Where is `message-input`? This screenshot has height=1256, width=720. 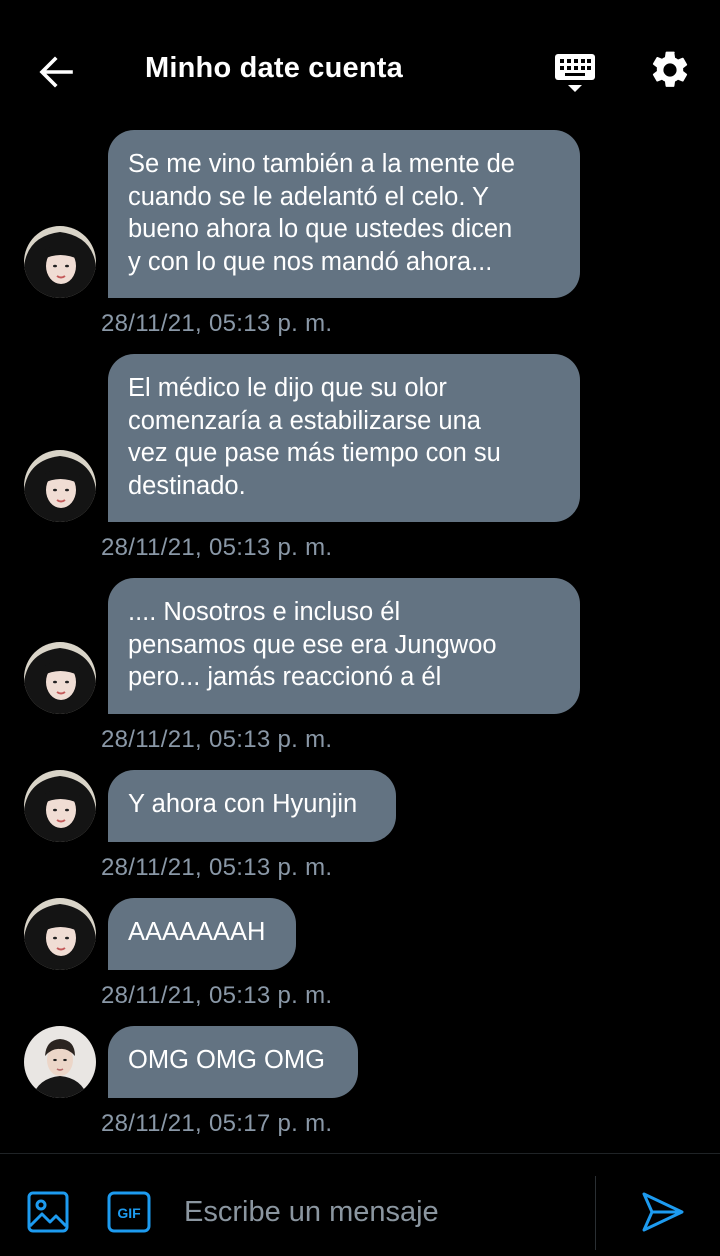
message-input is located at coordinates (384, 1212).